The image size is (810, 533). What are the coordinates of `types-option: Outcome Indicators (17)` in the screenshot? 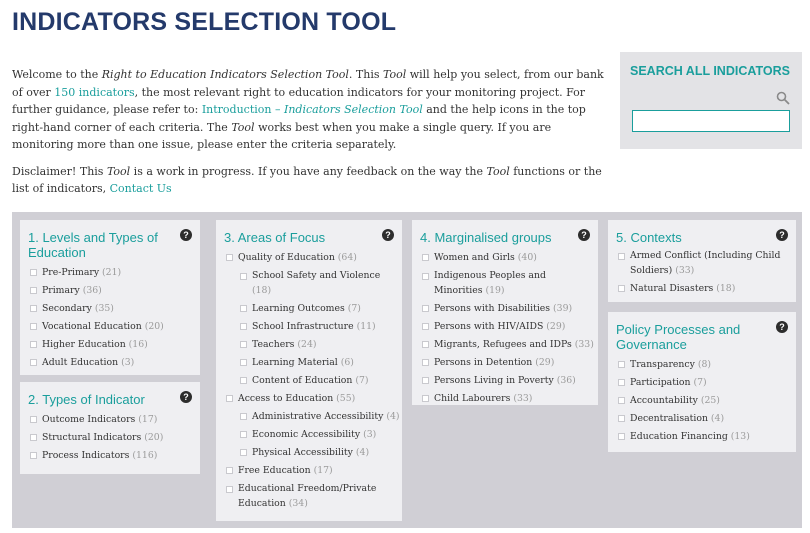 It's located at (110, 420).